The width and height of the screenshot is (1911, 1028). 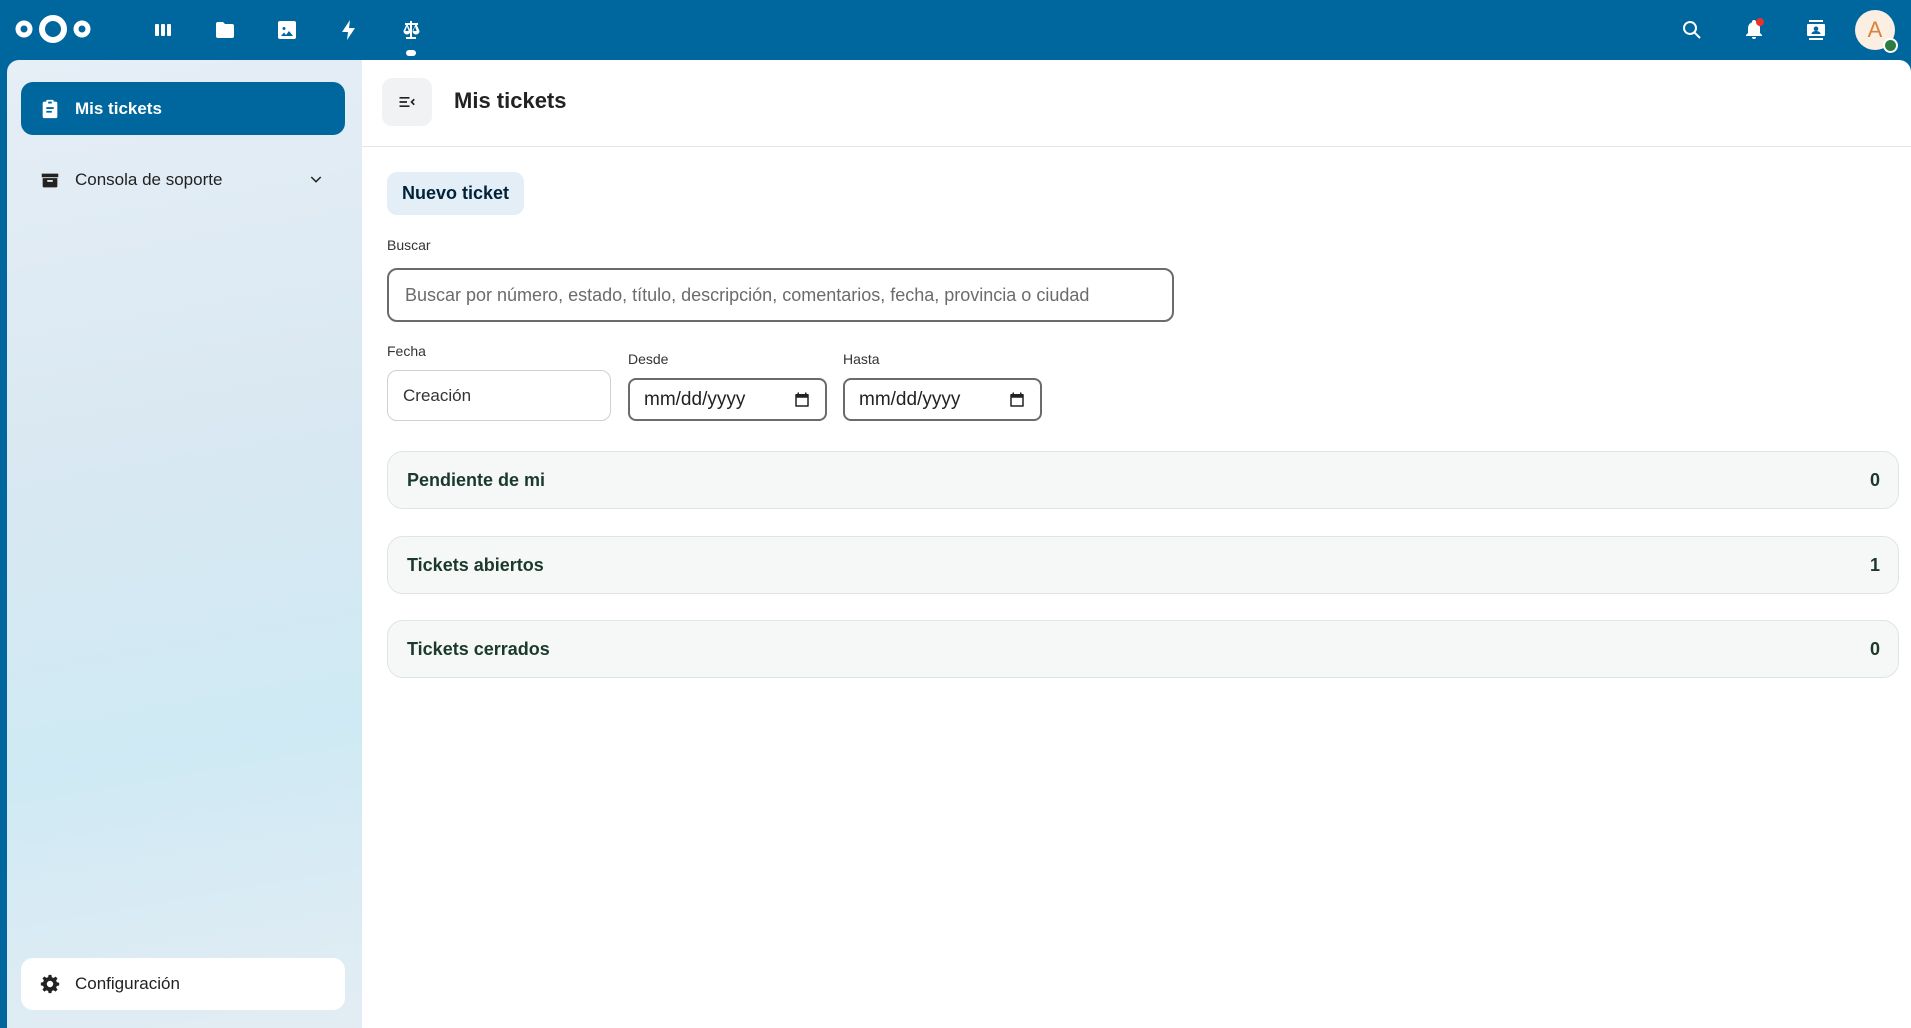 I want to click on new-ticket-button: Nuevo ticket, so click(x=456, y=193).